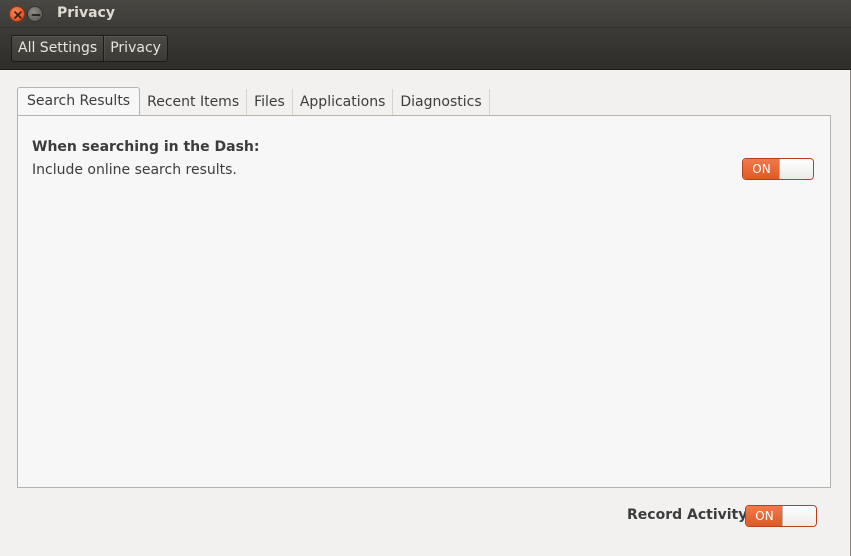  Describe the element at coordinates (17, 14) in the screenshot. I see `close-icon` at that location.